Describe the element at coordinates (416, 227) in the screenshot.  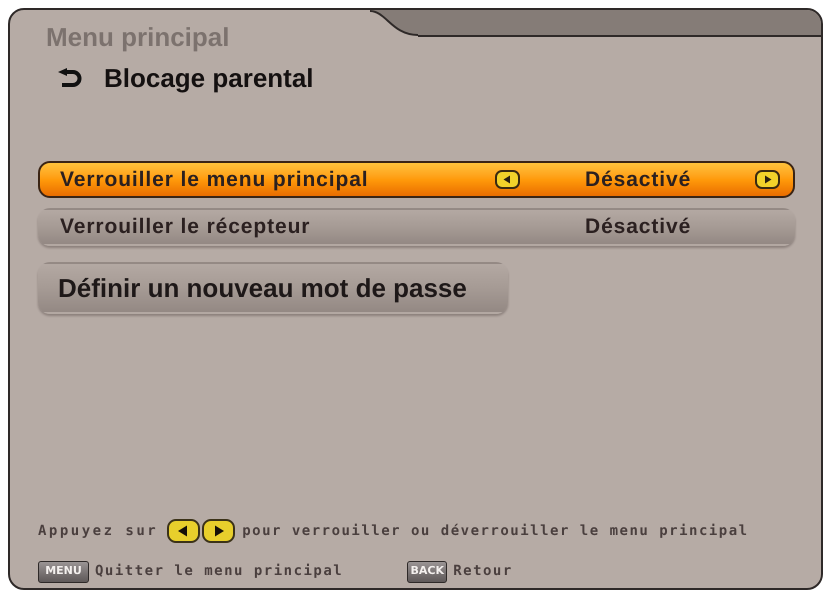
I see `menu-option-row: Verrouiller le récepteur Désactivé` at that location.